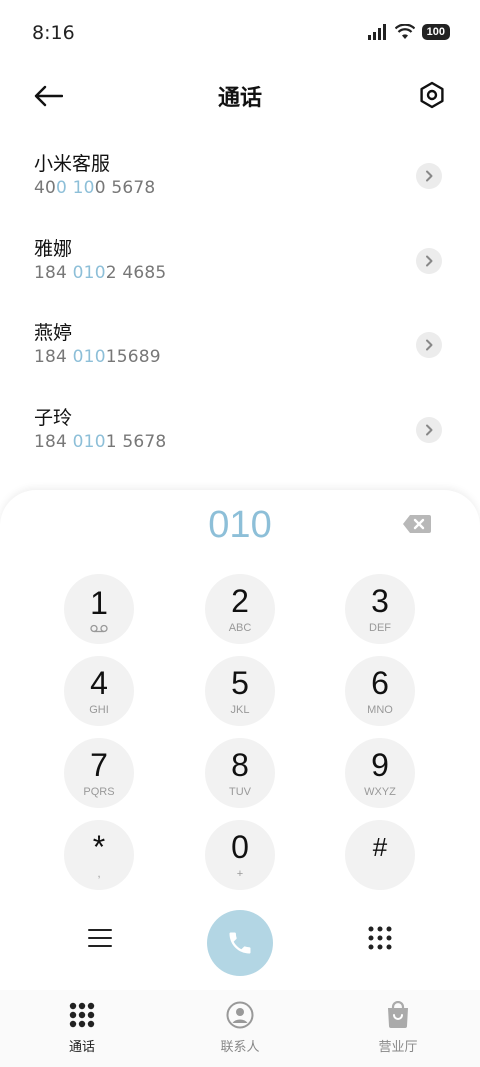 The image size is (480, 1067). I want to click on contact-row: 子玲 184 0101 5678, so click(240, 428).